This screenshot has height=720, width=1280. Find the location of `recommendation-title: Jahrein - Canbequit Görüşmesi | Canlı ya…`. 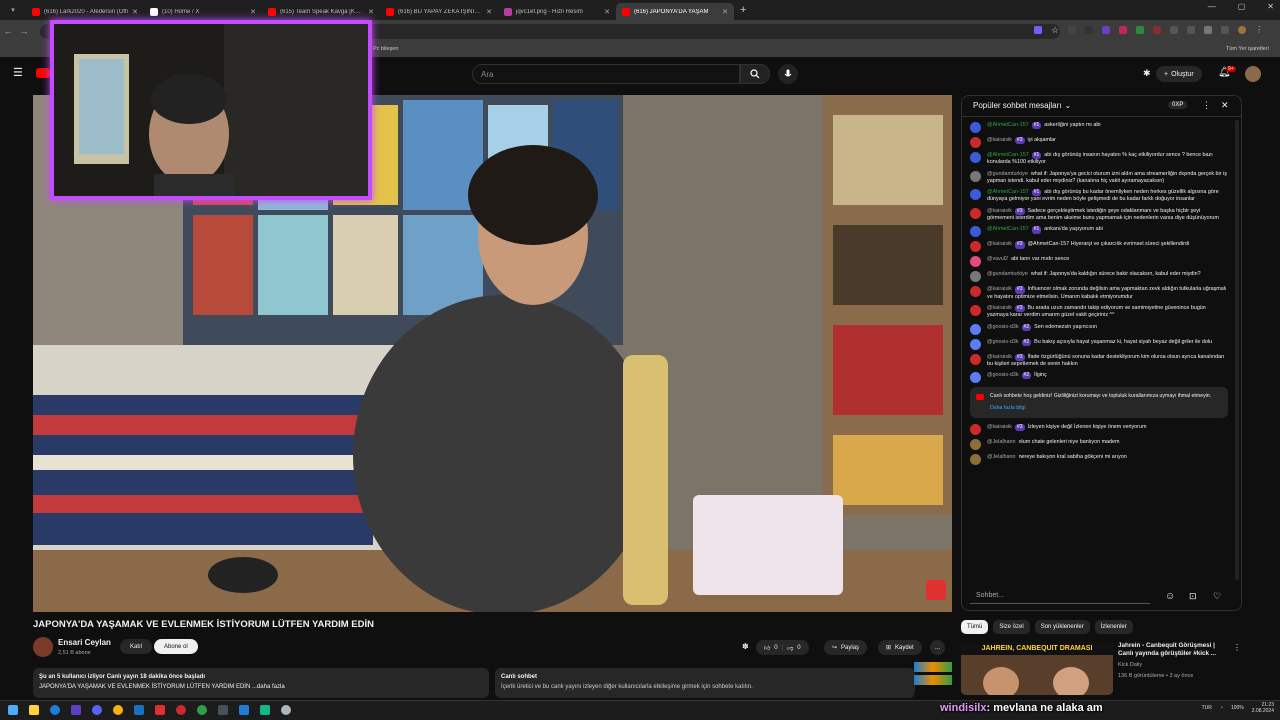

recommendation-title: Jahrein - Canbequit Görüşmesi | Canlı ya… is located at coordinates (1174, 650).